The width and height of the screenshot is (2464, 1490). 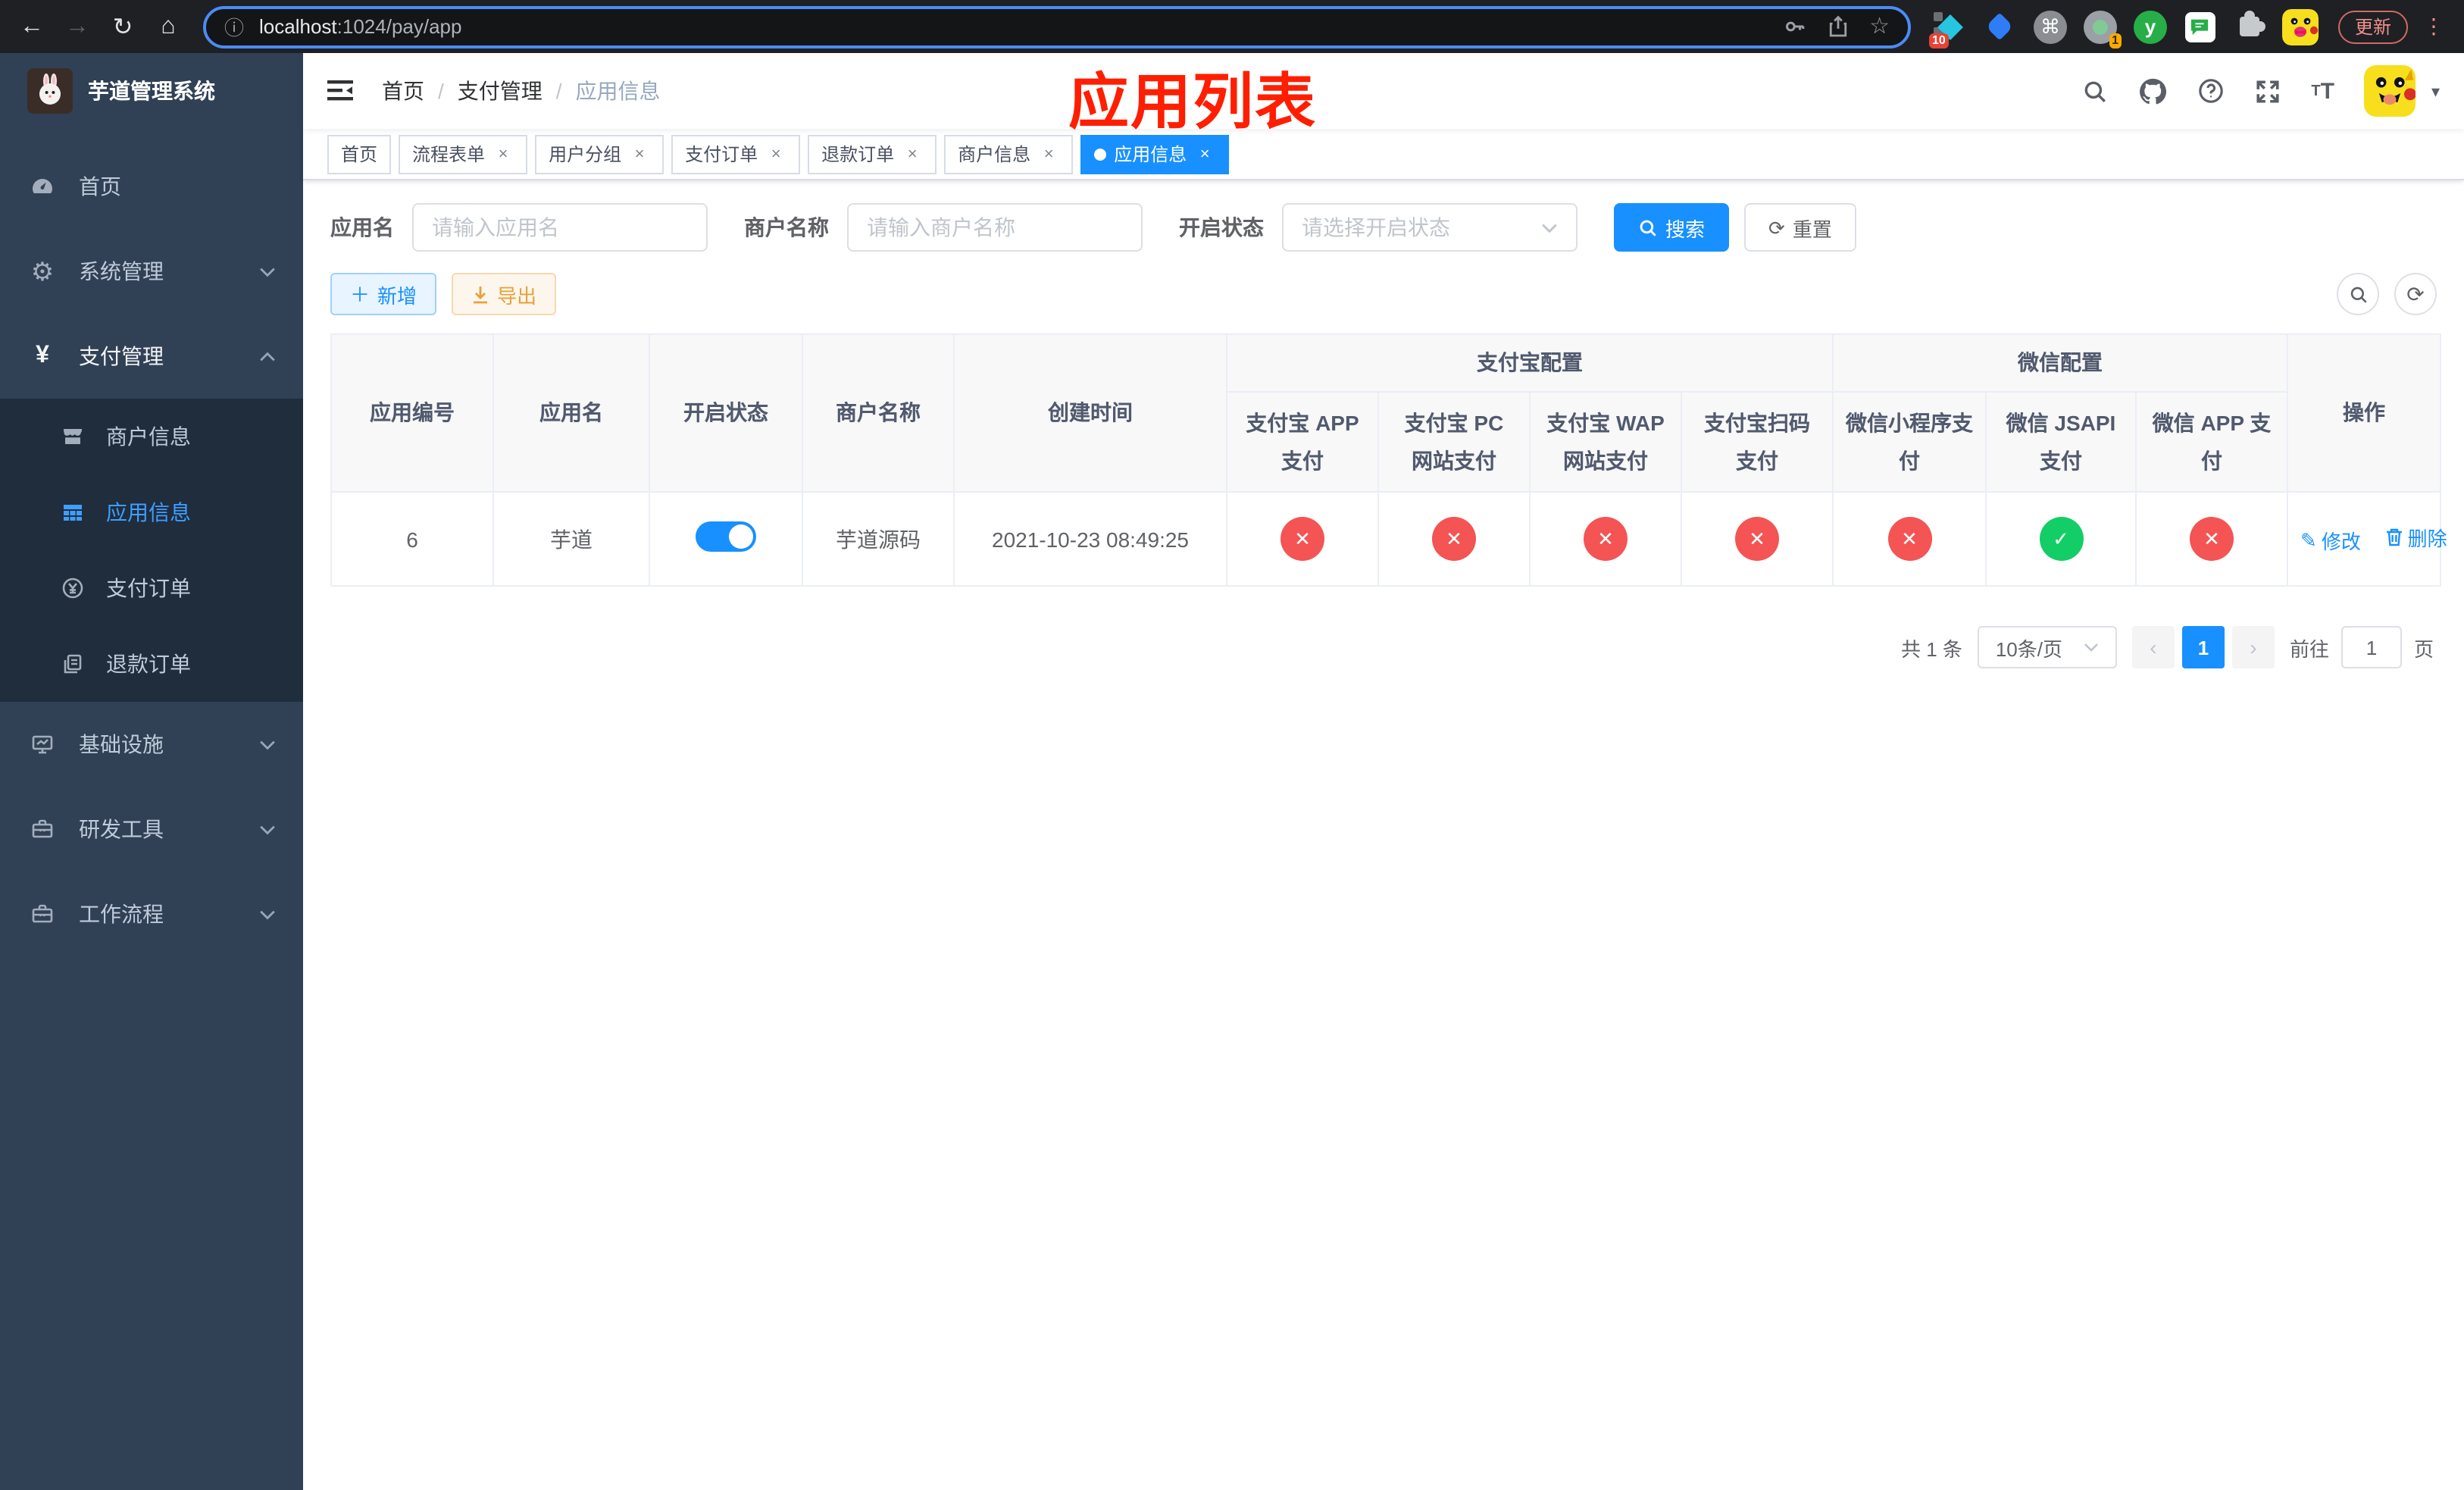 What do you see at coordinates (234, 27) in the screenshot?
I see `site-info-icon: ⓘ` at bounding box center [234, 27].